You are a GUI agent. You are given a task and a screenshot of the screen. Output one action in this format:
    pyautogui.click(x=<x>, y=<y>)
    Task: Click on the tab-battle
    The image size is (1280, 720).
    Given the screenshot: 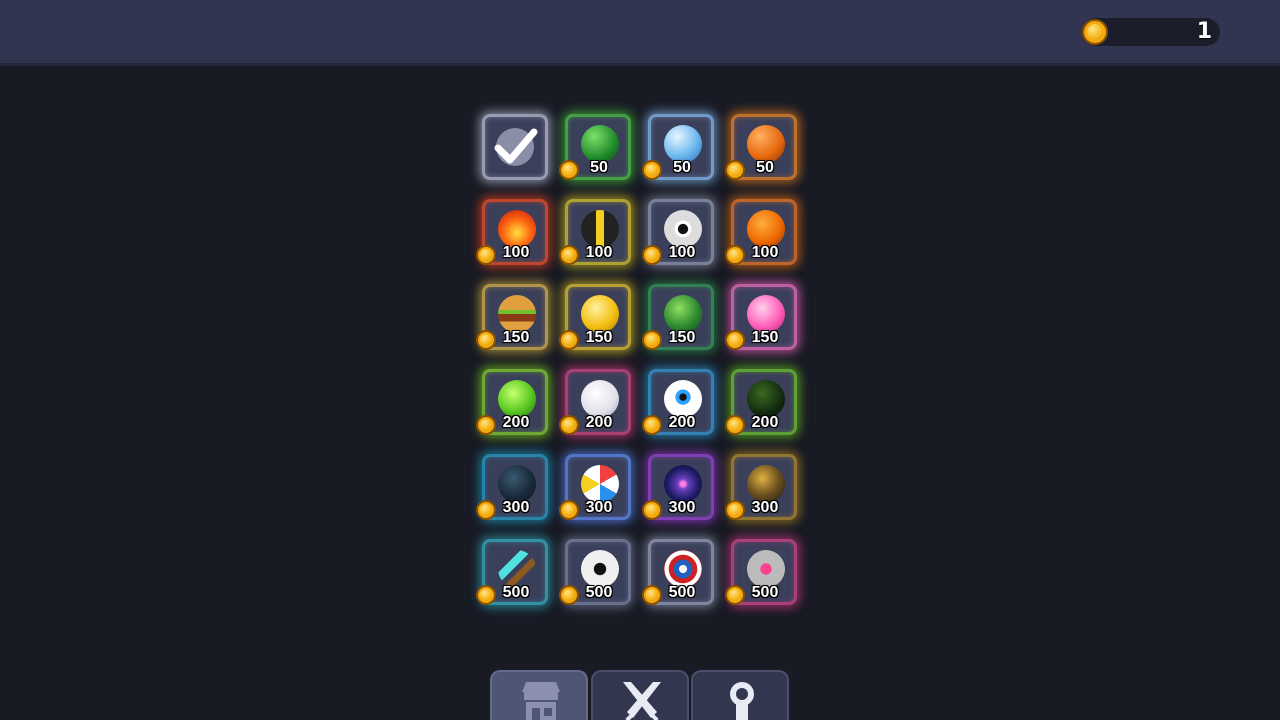 What is the action you would take?
    pyautogui.click(x=640, y=695)
    